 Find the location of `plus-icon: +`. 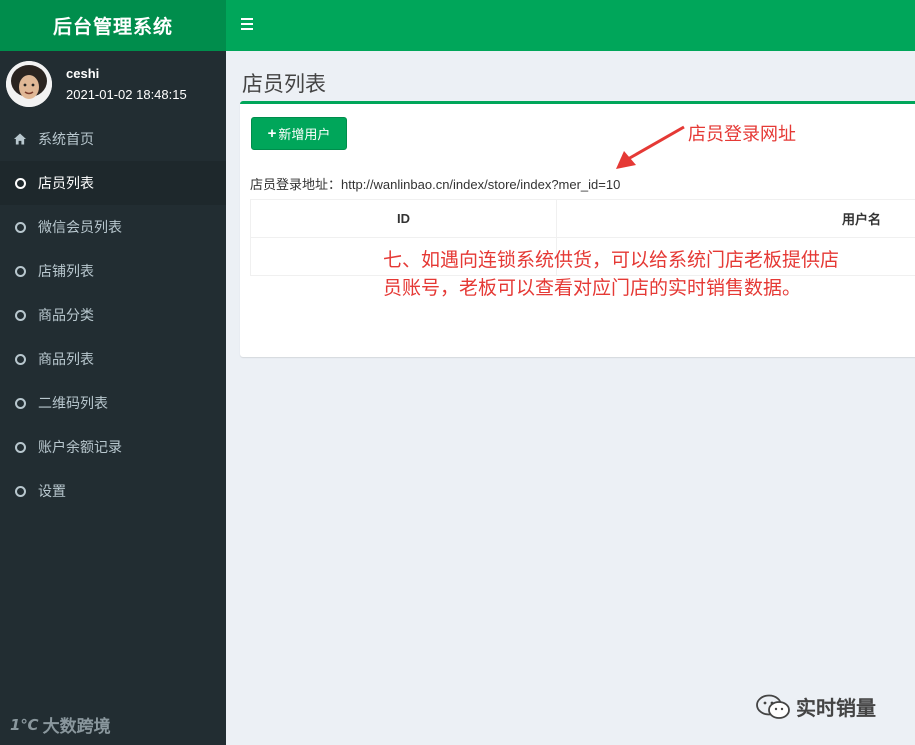

plus-icon: + is located at coordinates (272, 133).